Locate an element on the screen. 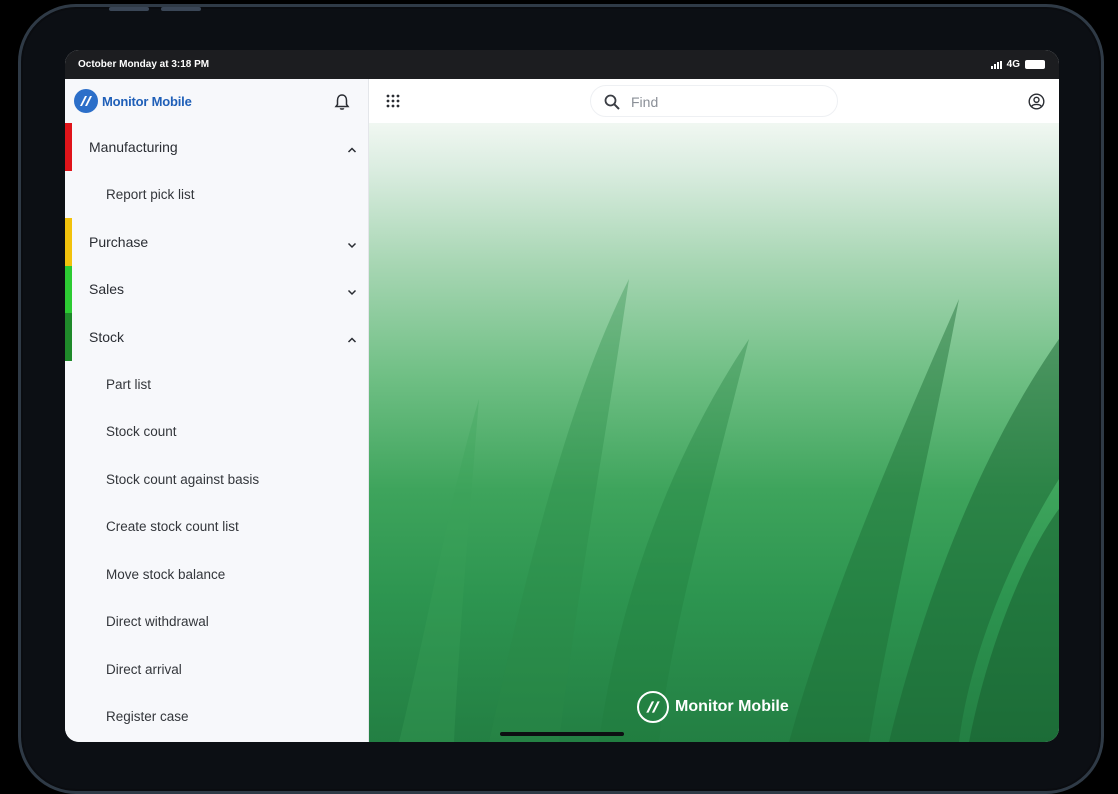  signal-icon is located at coordinates (996, 64).